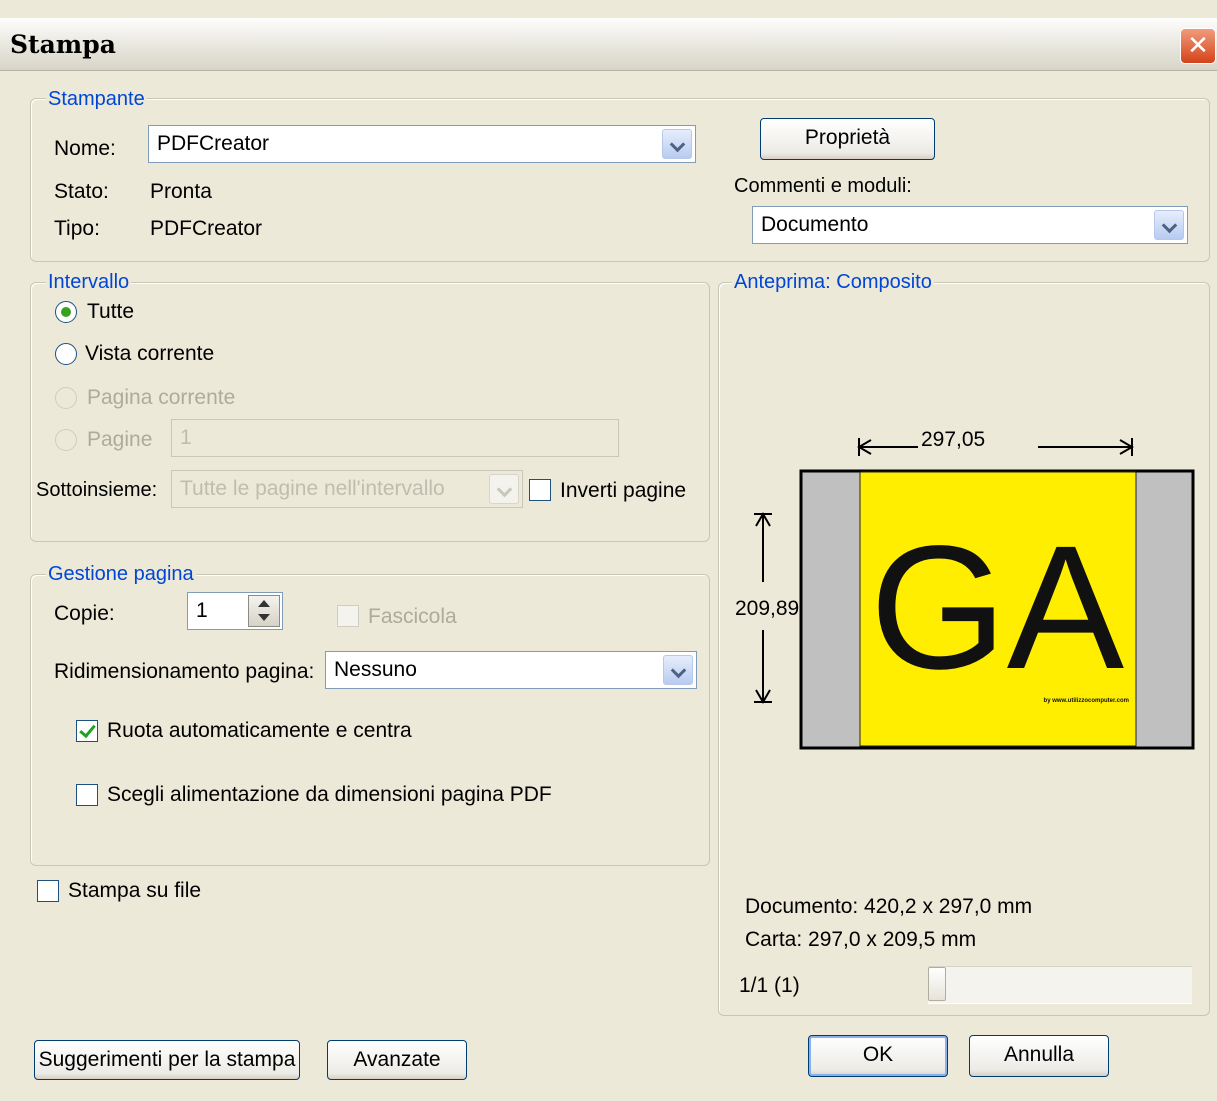 The height and width of the screenshot is (1101, 1217). Describe the element at coordinates (97, 490) in the screenshot. I see `subset-label: Sottoinsieme:` at that location.